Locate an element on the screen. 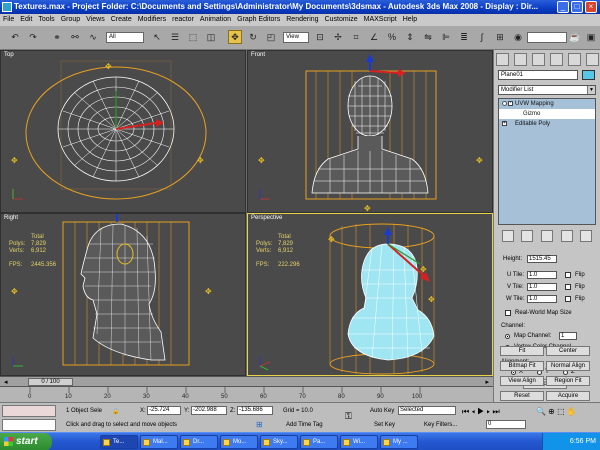 The width and height of the screenshot is (600, 450). acquire-button: Acquire is located at coordinates (568, 396).